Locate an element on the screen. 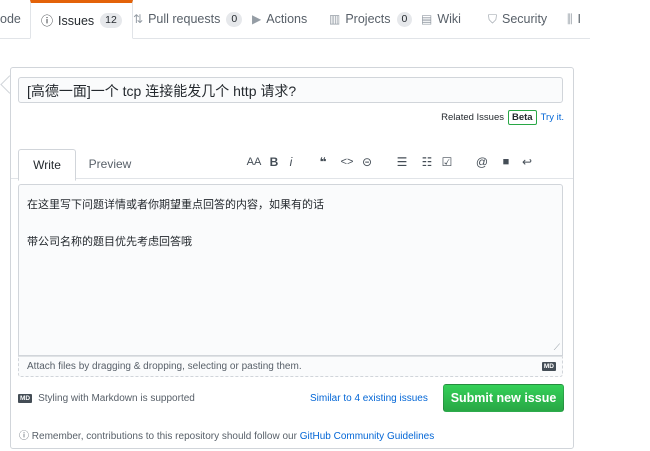  tab-security: ⛉ Security is located at coordinates (517, 19).